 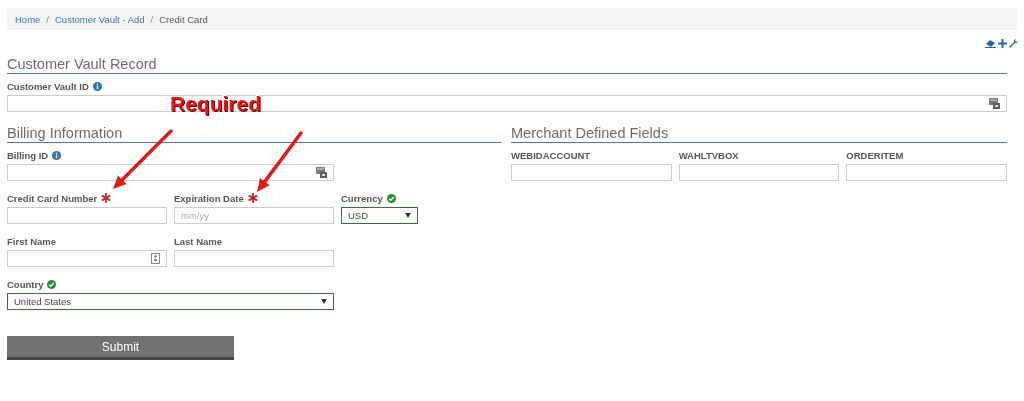 What do you see at coordinates (875, 155) in the screenshot?
I see `field-label: ORDERITEM` at bounding box center [875, 155].